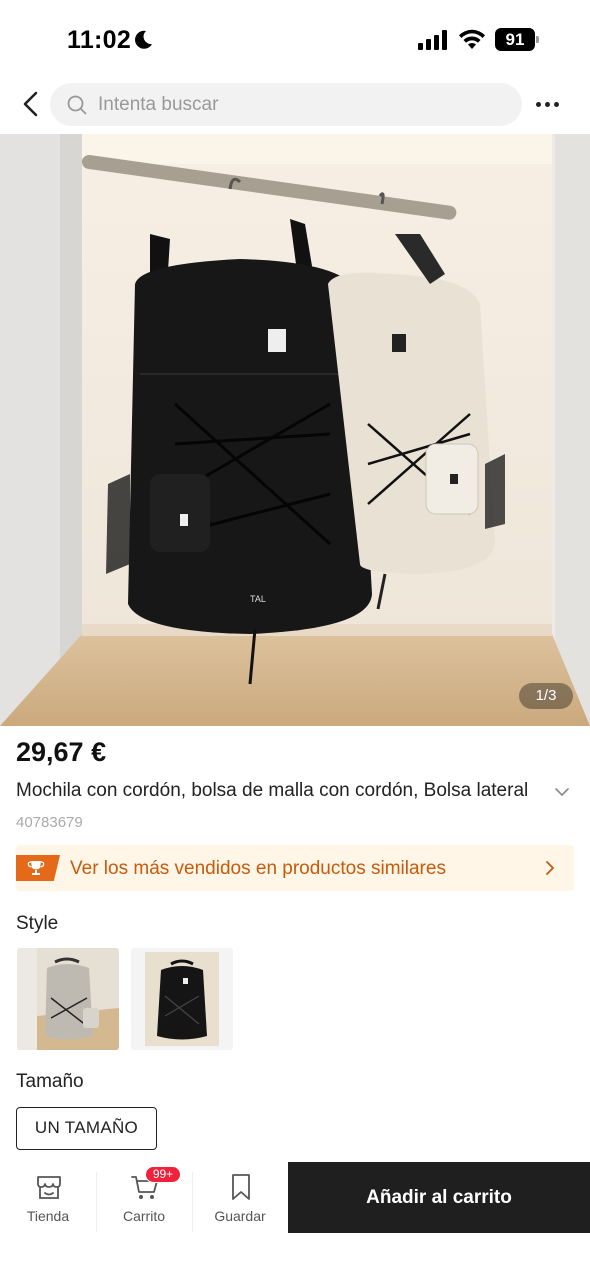 This screenshot has height=1280, width=590. Describe the element at coordinates (546, 696) in the screenshot. I see `image-counter: 1/3` at that location.